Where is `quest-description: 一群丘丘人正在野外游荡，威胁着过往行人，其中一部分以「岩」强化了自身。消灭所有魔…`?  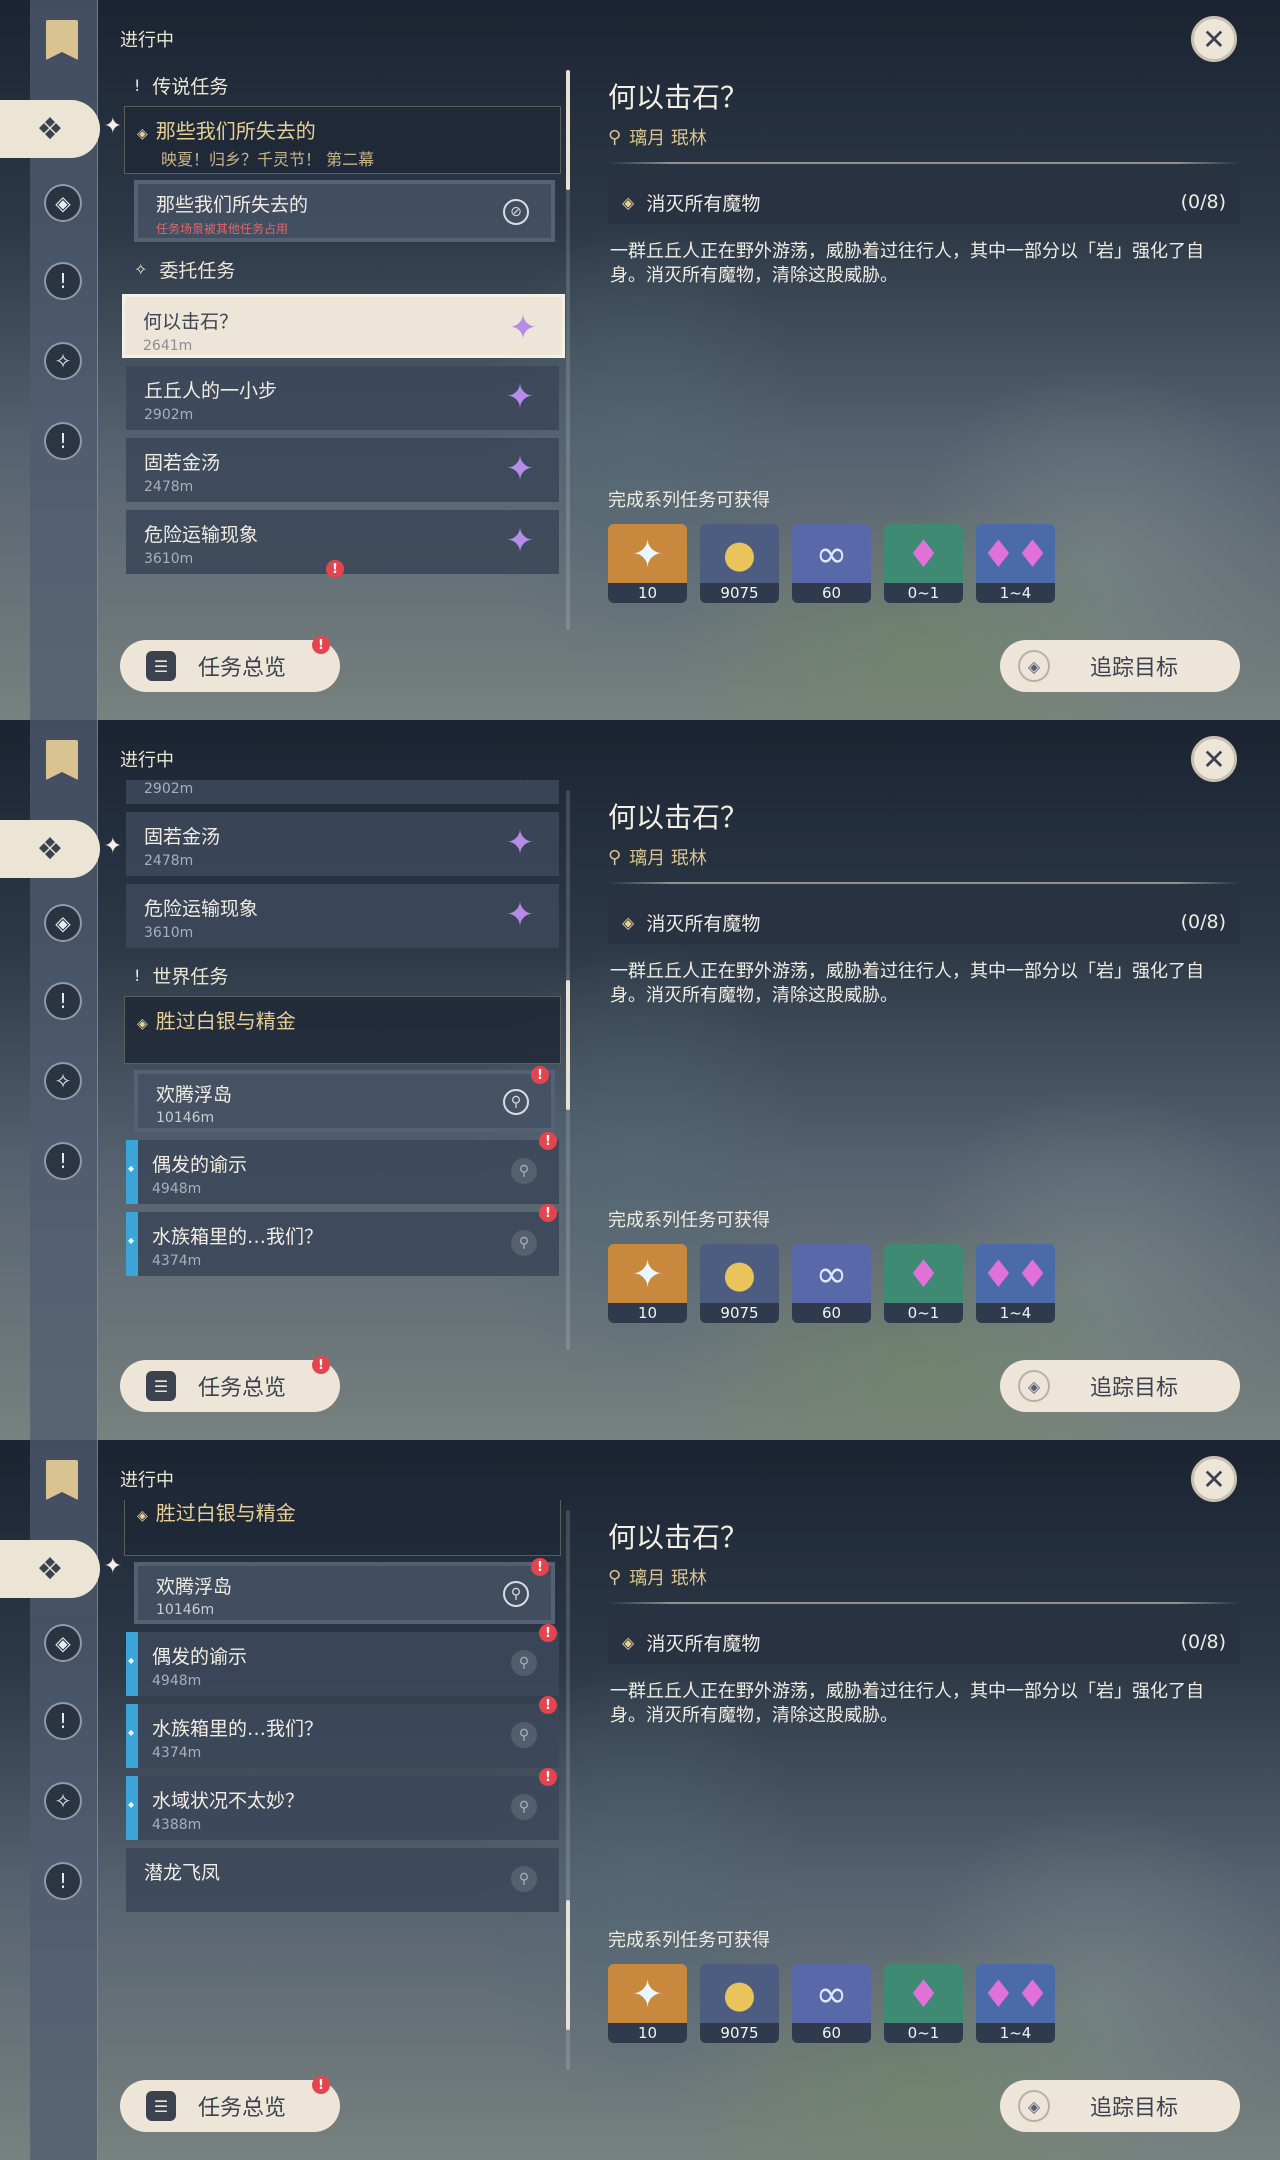 quest-description: 一群丘丘人正在野外游荡，威胁着过往行人，其中一部分以「岩」强化了自身。消灭所有魔… is located at coordinates (907, 983).